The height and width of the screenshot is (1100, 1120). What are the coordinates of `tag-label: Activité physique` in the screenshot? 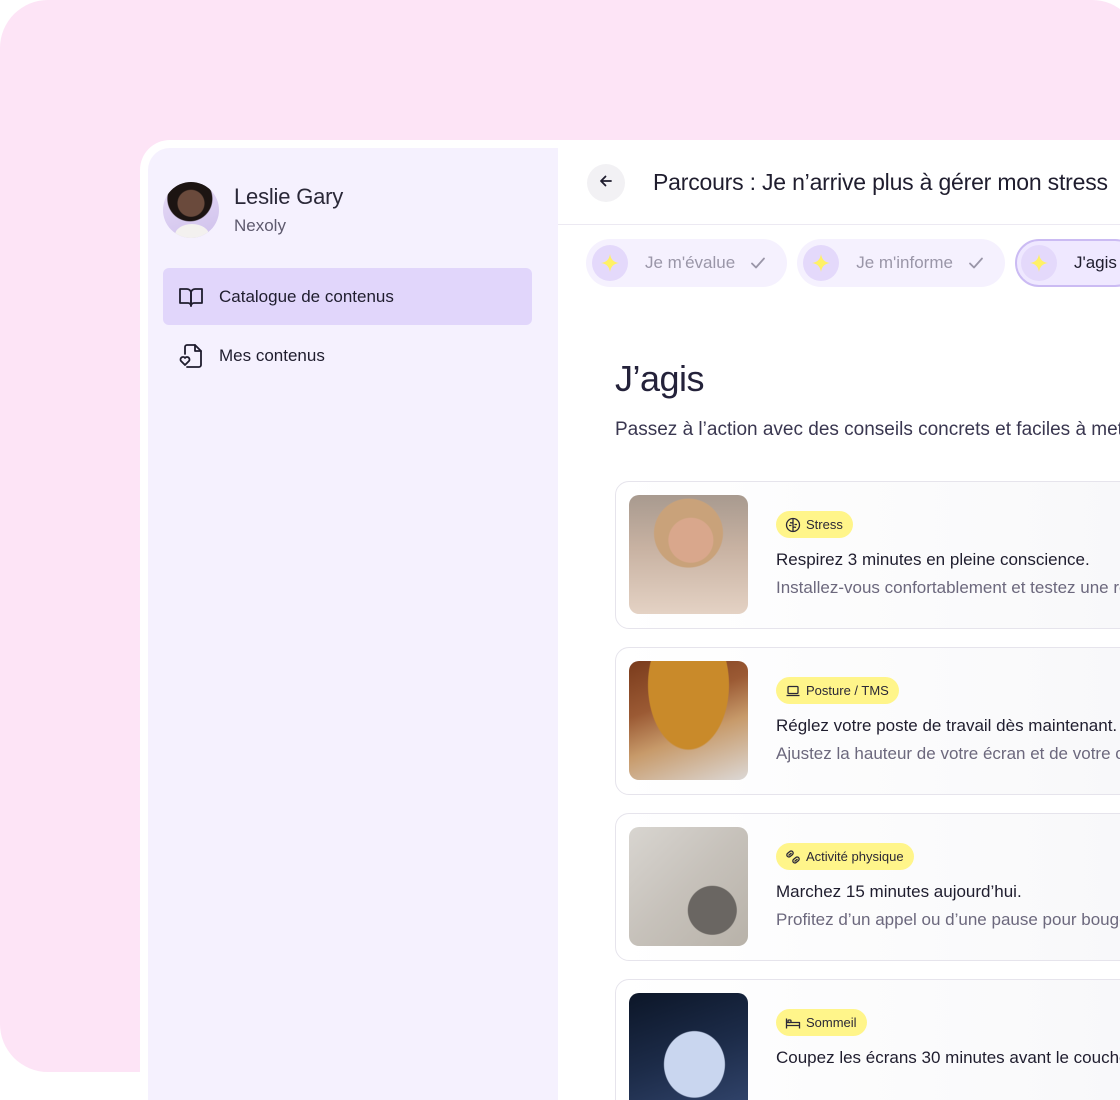 It's located at (855, 856).